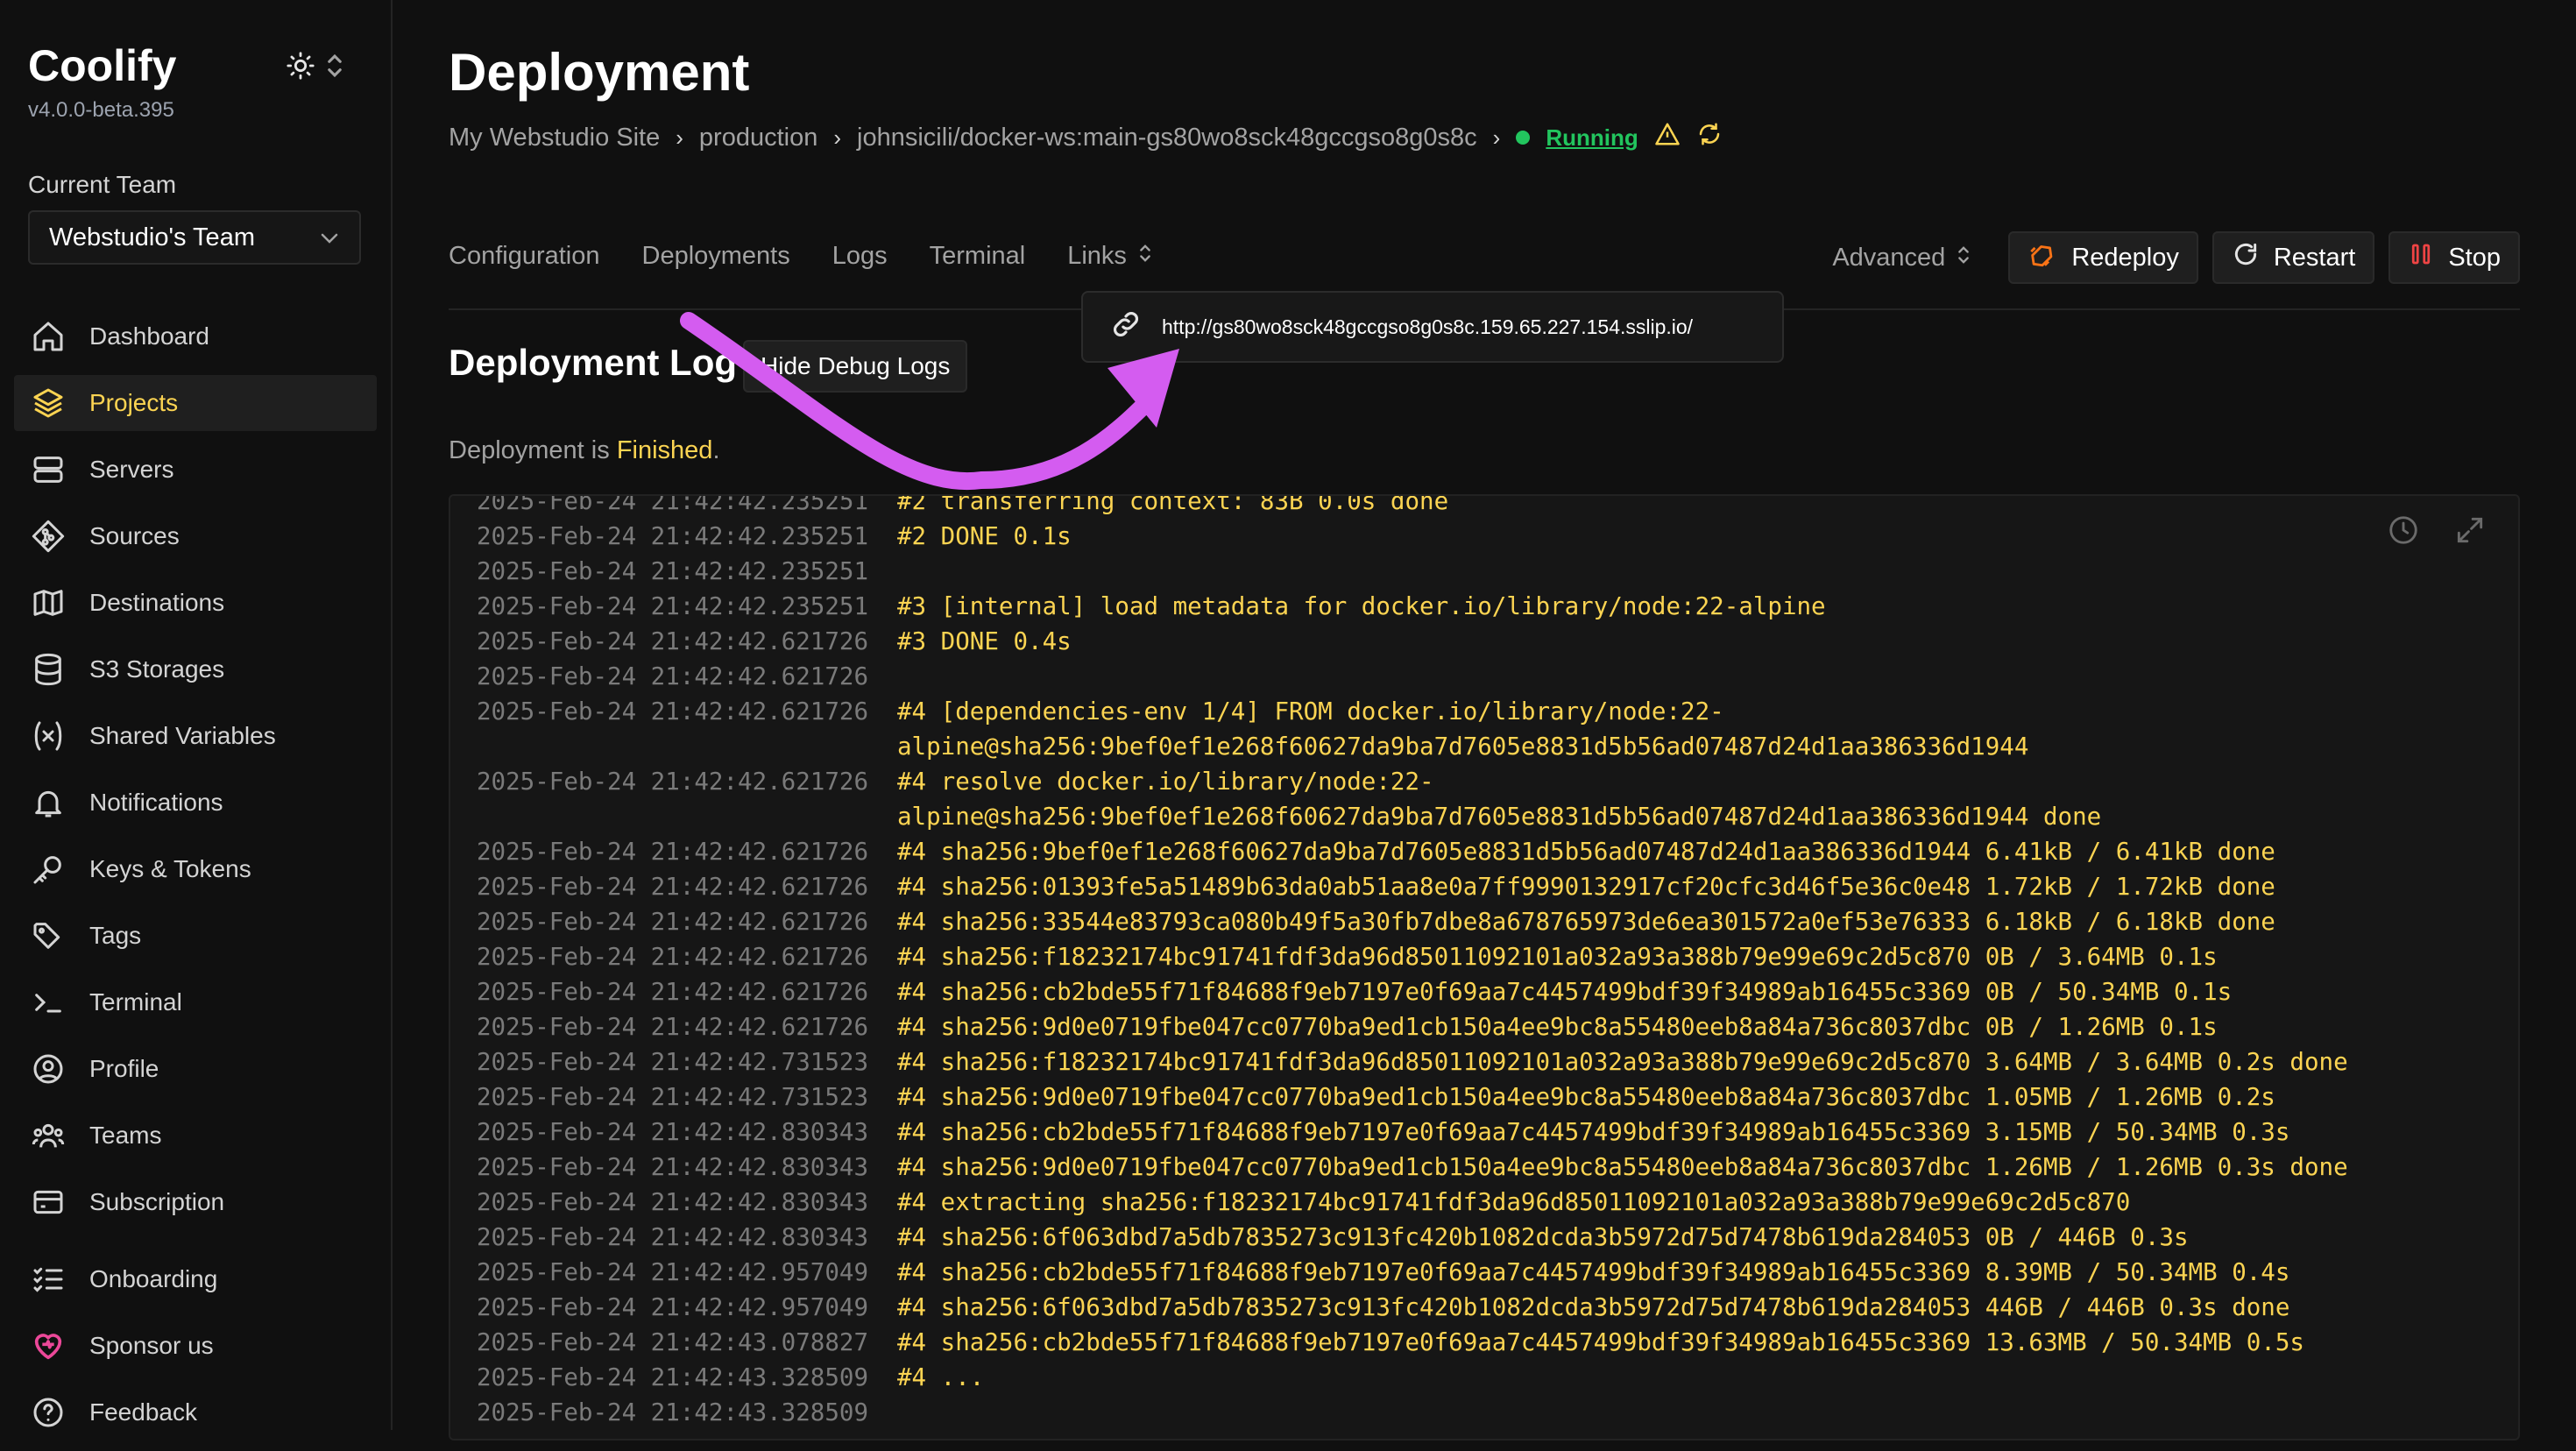 The height and width of the screenshot is (1451, 2576). I want to click on deployment-log-title: Deployment Log, so click(593, 362).